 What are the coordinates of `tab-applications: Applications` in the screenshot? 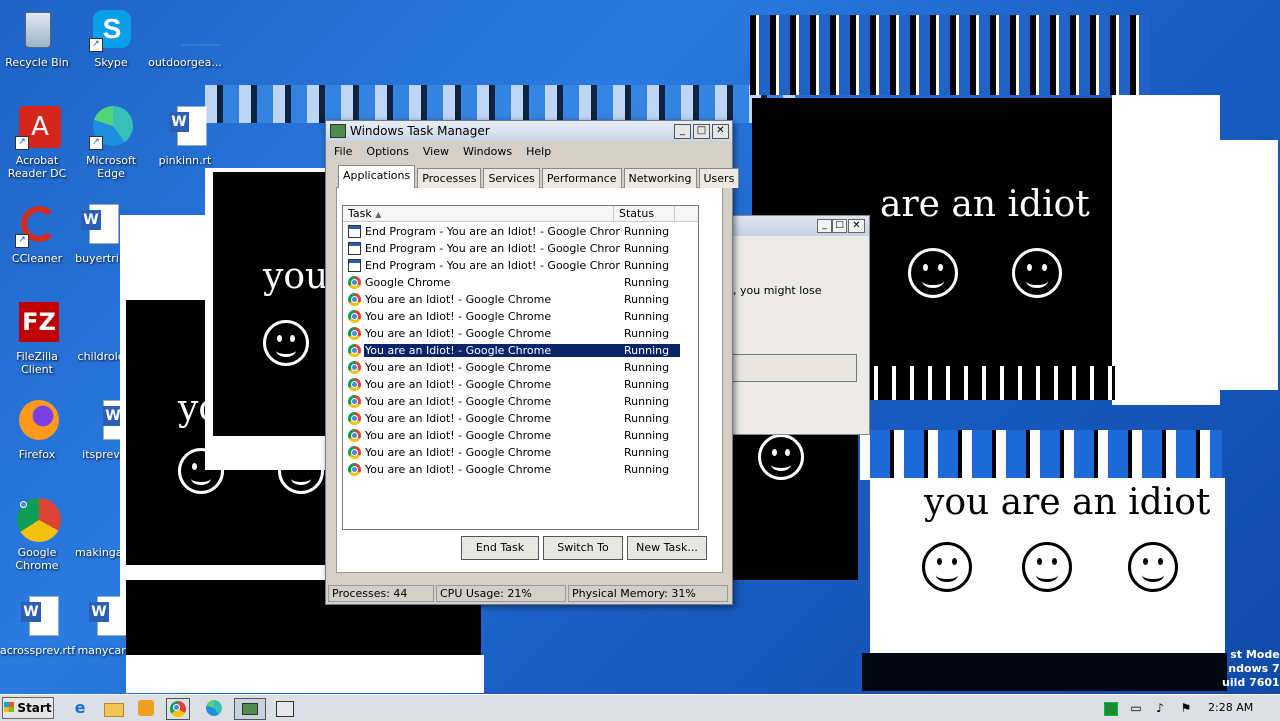 It's located at (377, 176).